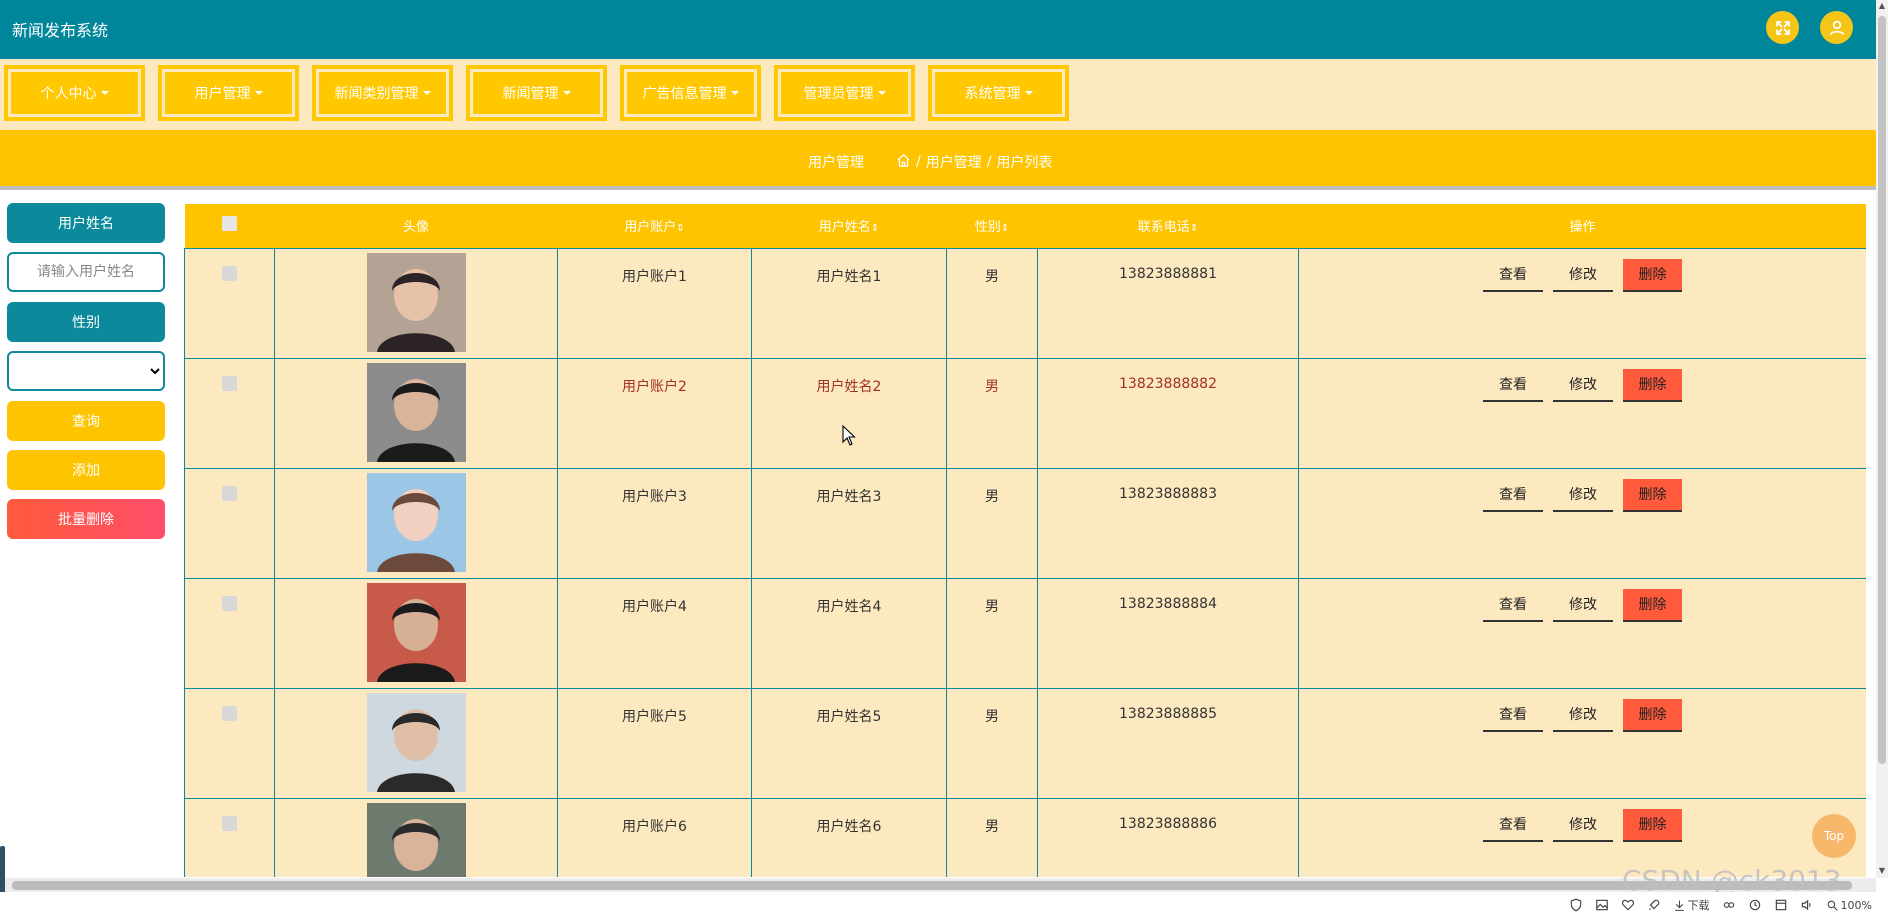  I want to click on download-button: 下载, so click(1691, 905).